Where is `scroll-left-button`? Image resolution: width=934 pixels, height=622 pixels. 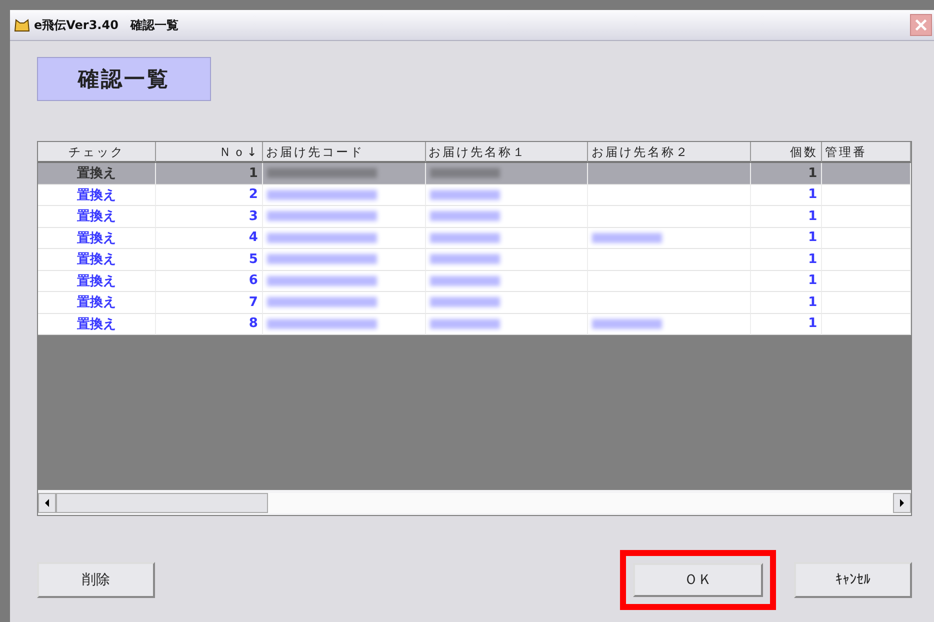 scroll-left-button is located at coordinates (47, 502).